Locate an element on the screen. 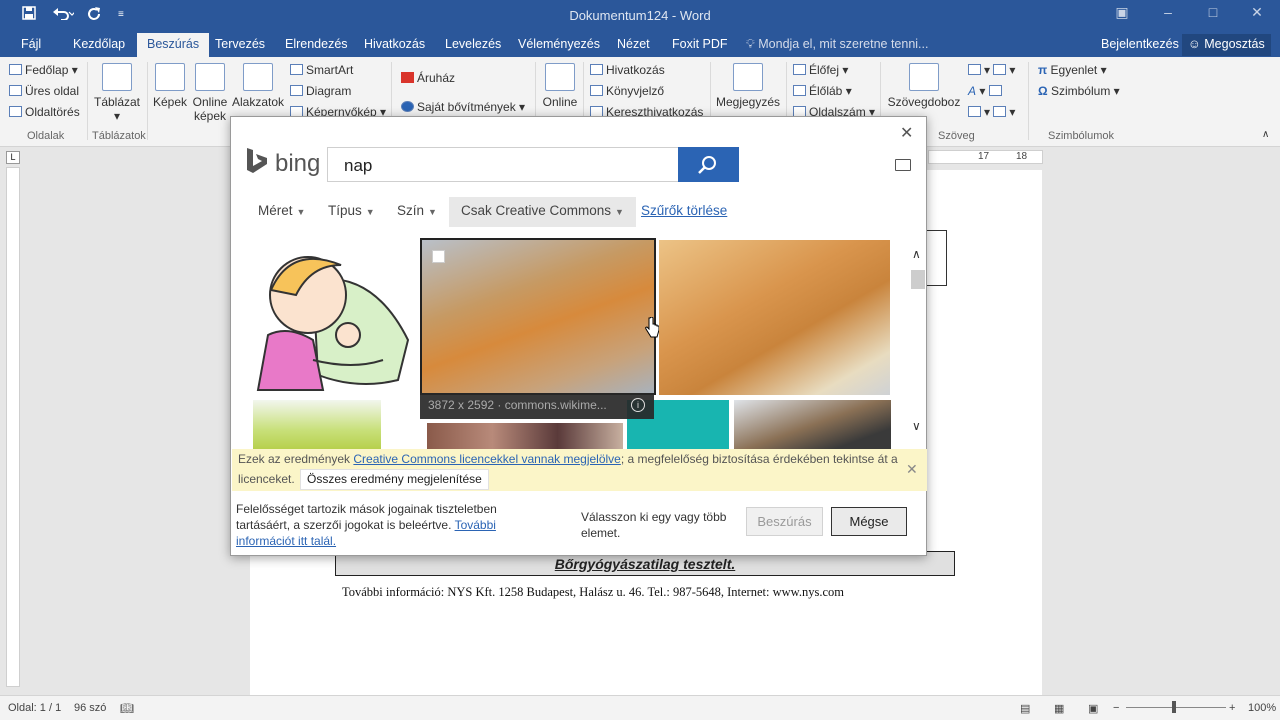  drop-cap-glyph-icon is located at coordinates (974, 111).